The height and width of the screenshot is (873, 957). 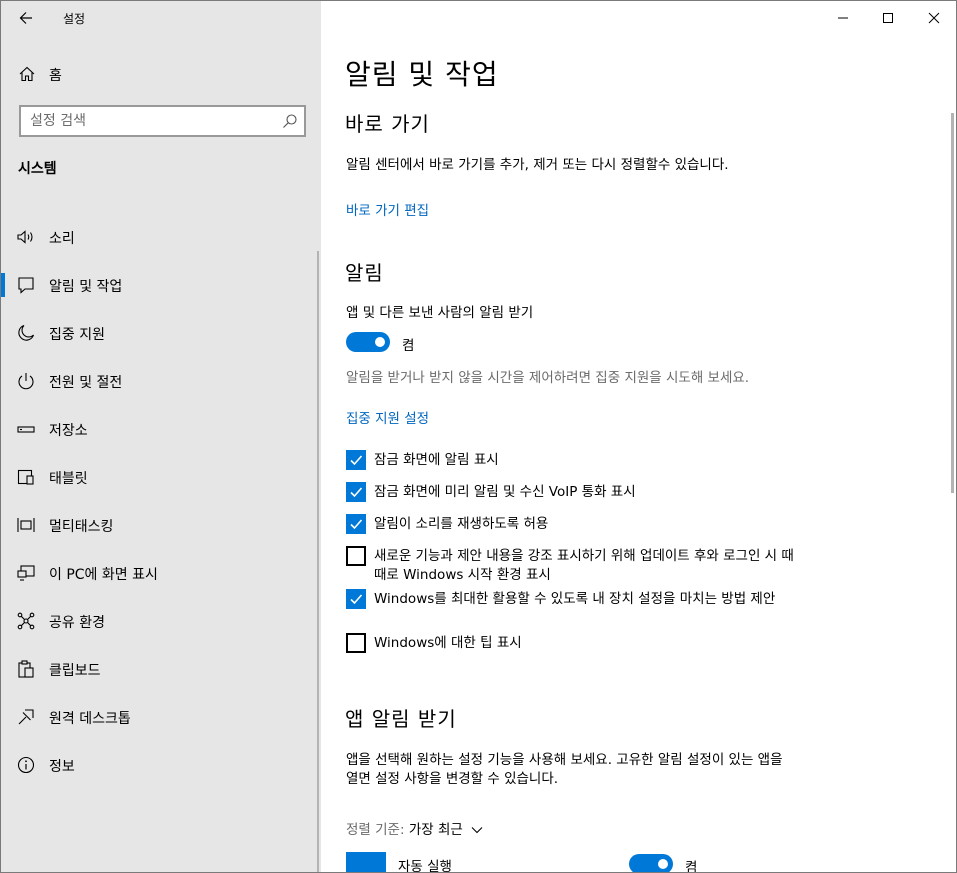 What do you see at coordinates (691, 866) in the screenshot?
I see `app-toggle-state: 켬` at bounding box center [691, 866].